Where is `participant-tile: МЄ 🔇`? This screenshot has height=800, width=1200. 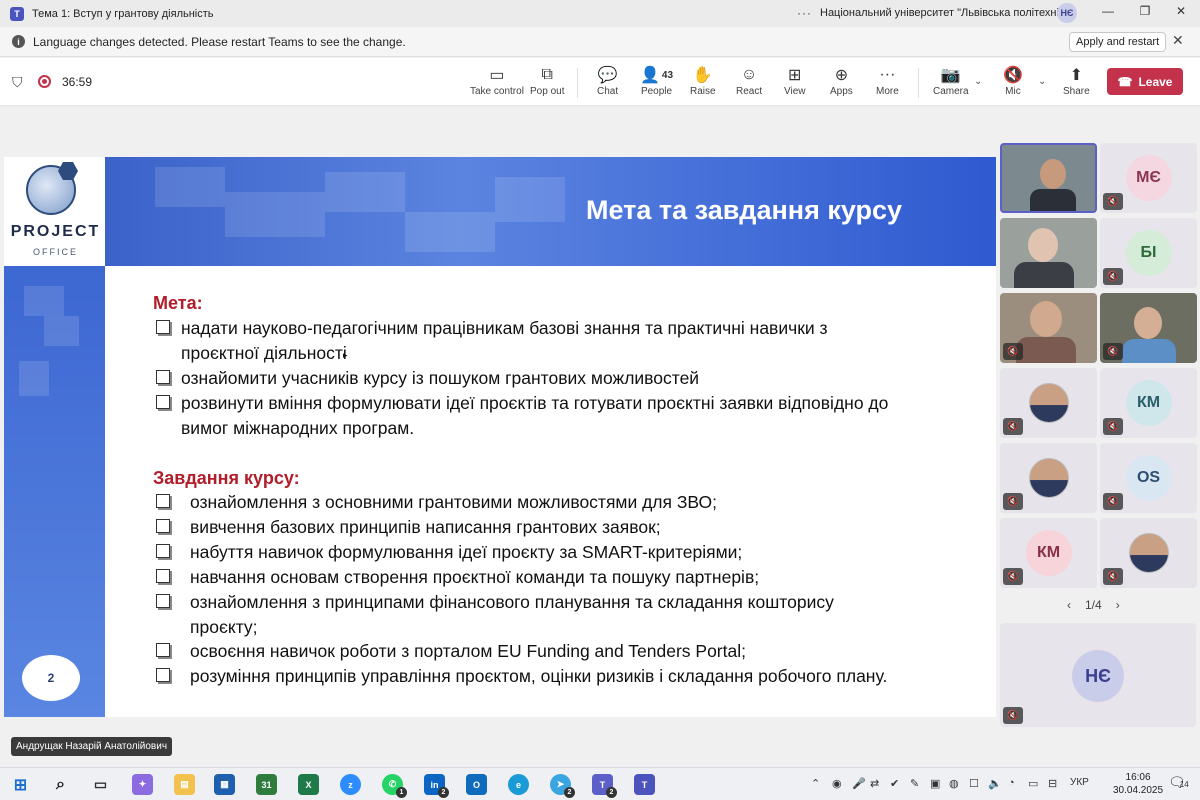 participant-tile: МЄ 🔇 is located at coordinates (1148, 178).